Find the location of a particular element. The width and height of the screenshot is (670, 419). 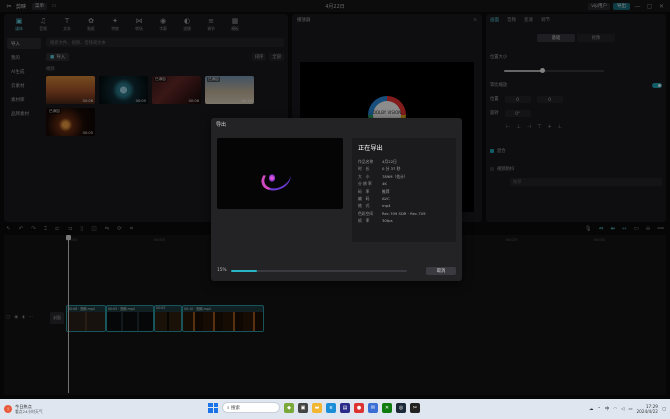

info-row: 码 率 推荐 is located at coordinates (404, 191).